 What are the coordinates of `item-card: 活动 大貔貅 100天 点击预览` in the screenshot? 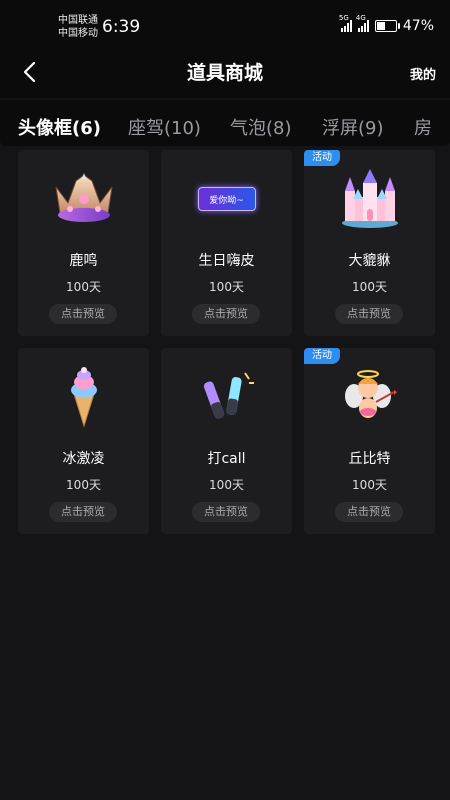 It's located at (369, 243).